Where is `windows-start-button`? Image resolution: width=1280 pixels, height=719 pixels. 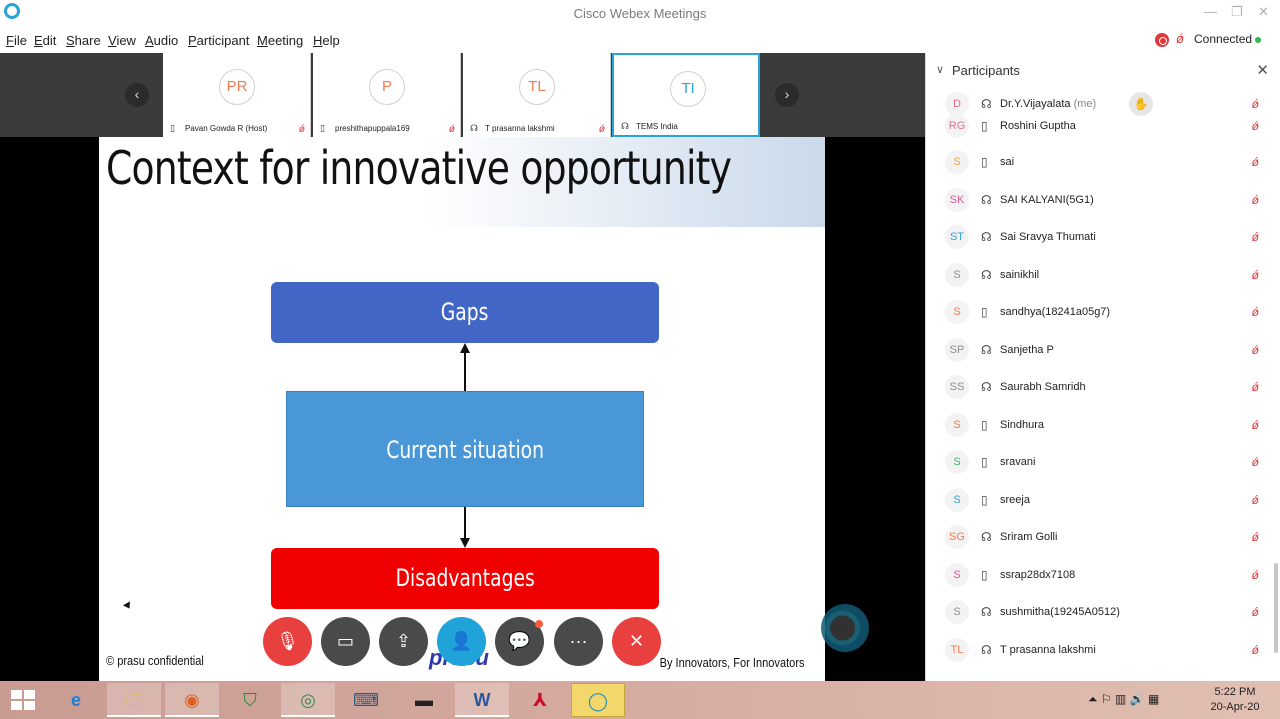
windows-start-button is located at coordinates (23, 700).